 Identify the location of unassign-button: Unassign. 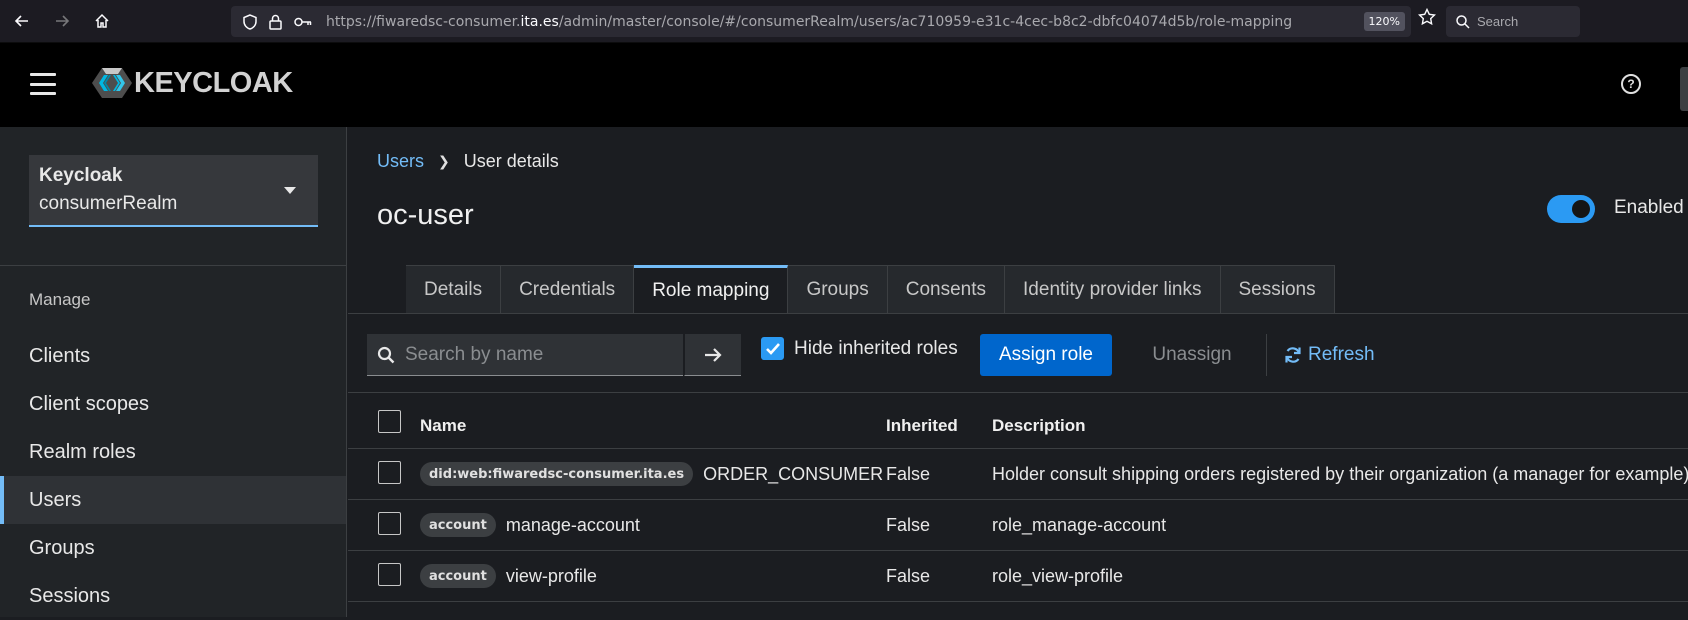
(1192, 355).